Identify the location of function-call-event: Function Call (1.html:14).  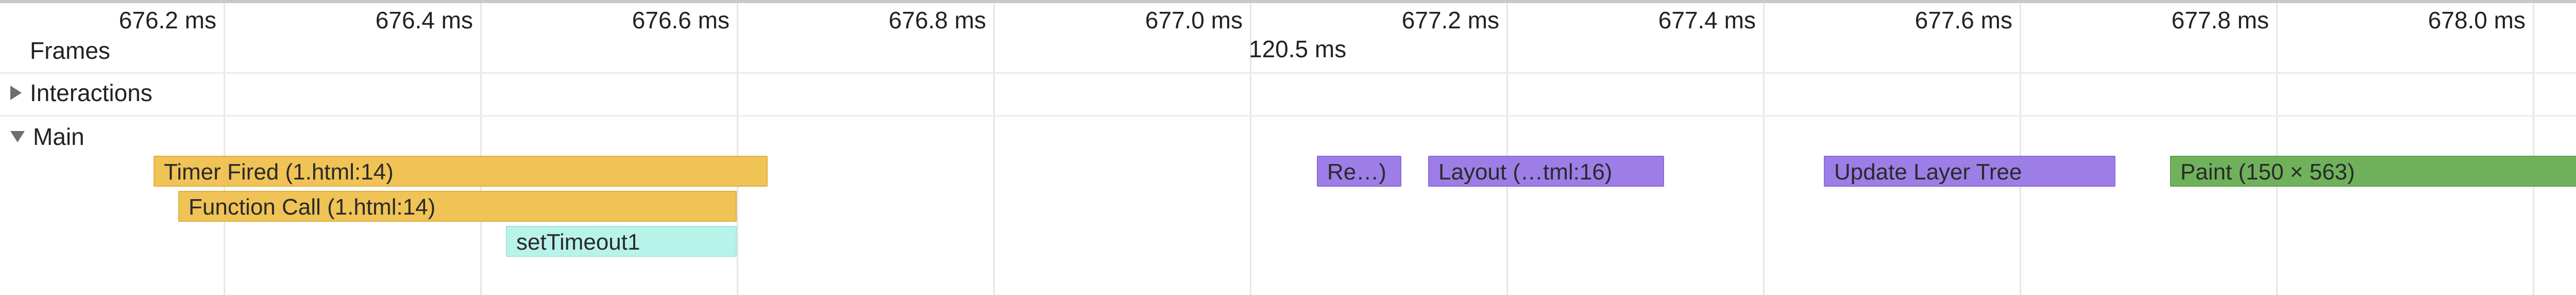
(457, 207).